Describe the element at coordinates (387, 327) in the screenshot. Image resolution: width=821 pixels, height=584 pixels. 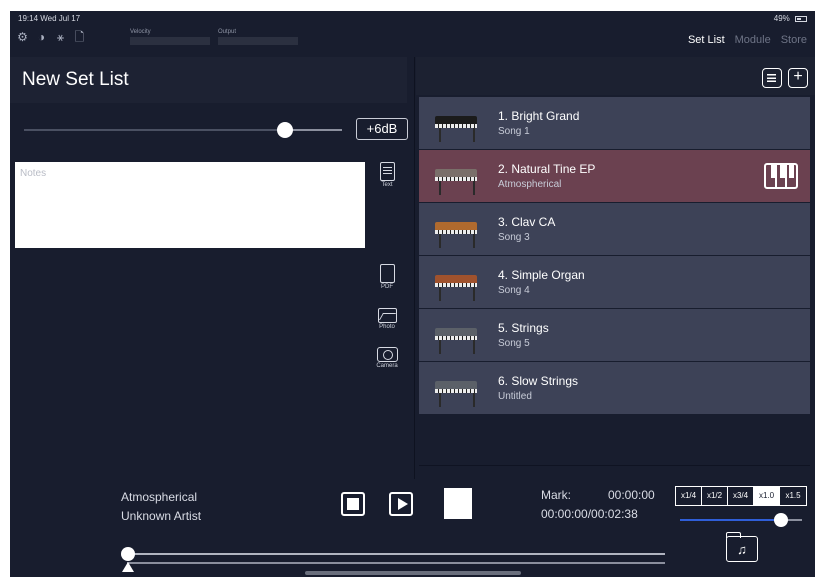
I see `photo-tool-label: Photo` at that location.